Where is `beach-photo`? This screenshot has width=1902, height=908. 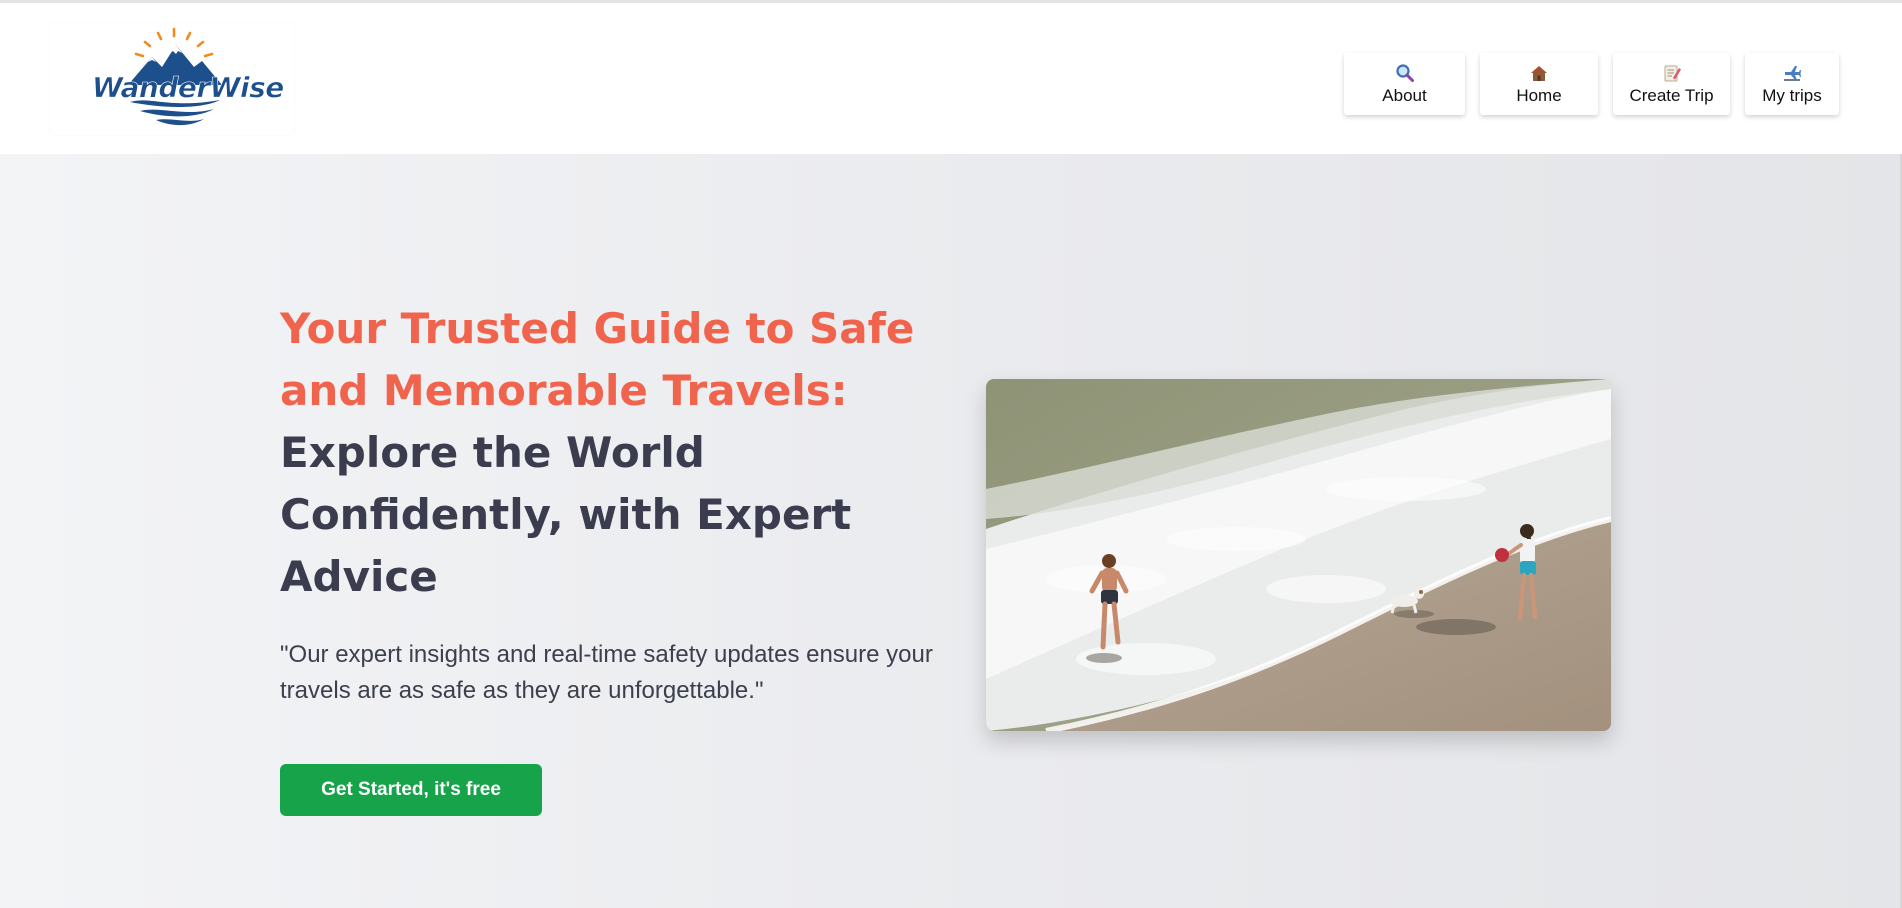
beach-photo is located at coordinates (1298, 555).